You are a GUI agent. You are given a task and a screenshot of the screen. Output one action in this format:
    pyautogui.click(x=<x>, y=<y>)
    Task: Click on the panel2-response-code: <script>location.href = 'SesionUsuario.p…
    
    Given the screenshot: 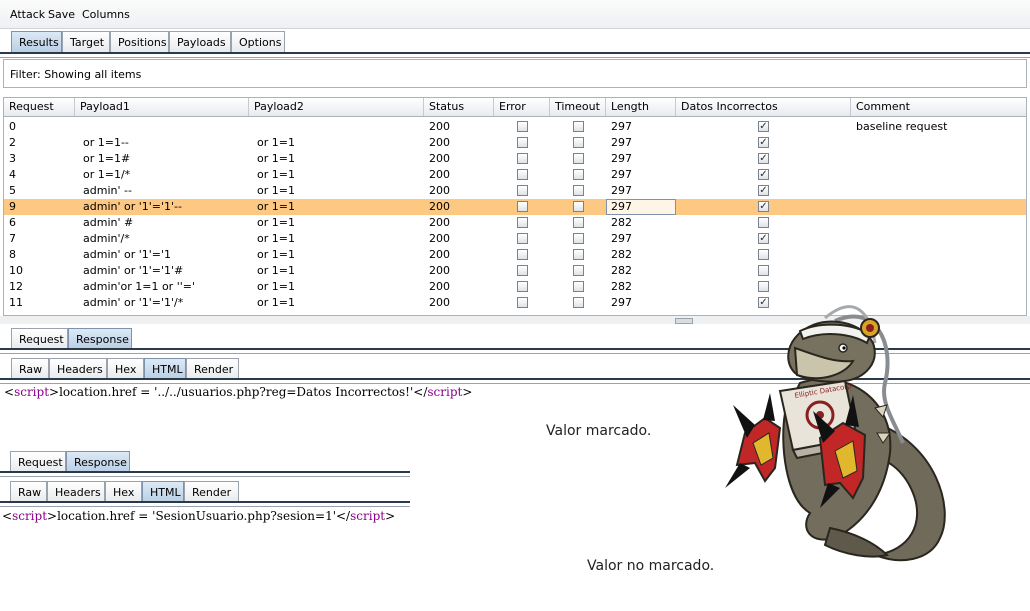 What is the action you would take?
    pyautogui.click(x=199, y=516)
    